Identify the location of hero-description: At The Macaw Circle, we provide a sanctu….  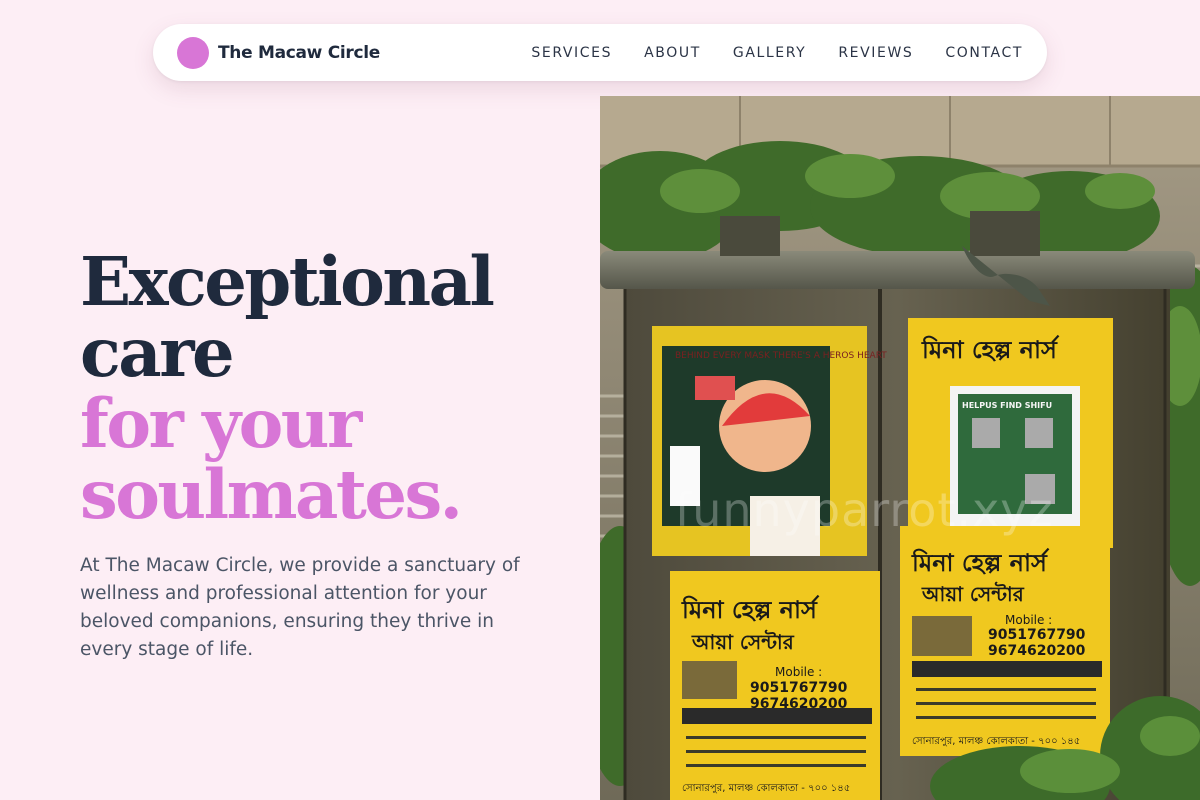
(300, 607).